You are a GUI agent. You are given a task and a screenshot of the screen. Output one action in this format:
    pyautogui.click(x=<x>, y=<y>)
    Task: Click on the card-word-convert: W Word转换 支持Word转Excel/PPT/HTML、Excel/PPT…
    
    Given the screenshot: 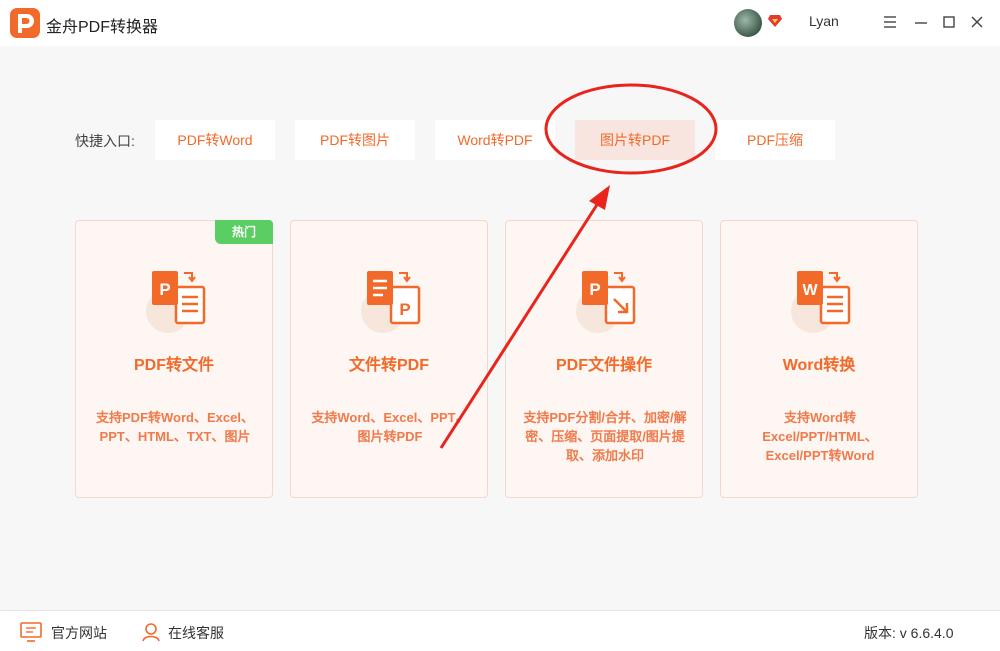 What is the action you would take?
    pyautogui.click(x=819, y=359)
    